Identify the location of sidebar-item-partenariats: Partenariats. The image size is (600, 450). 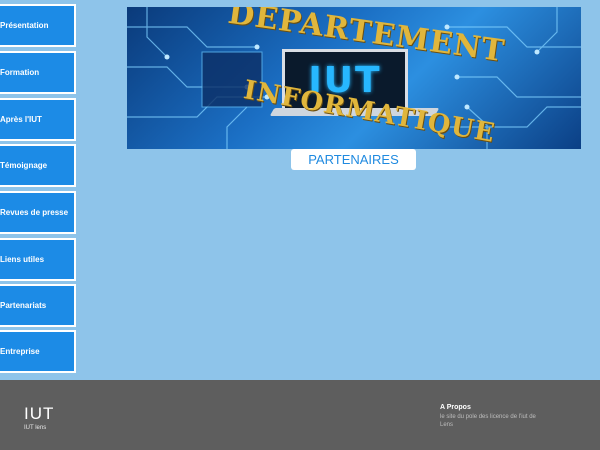
(38, 305).